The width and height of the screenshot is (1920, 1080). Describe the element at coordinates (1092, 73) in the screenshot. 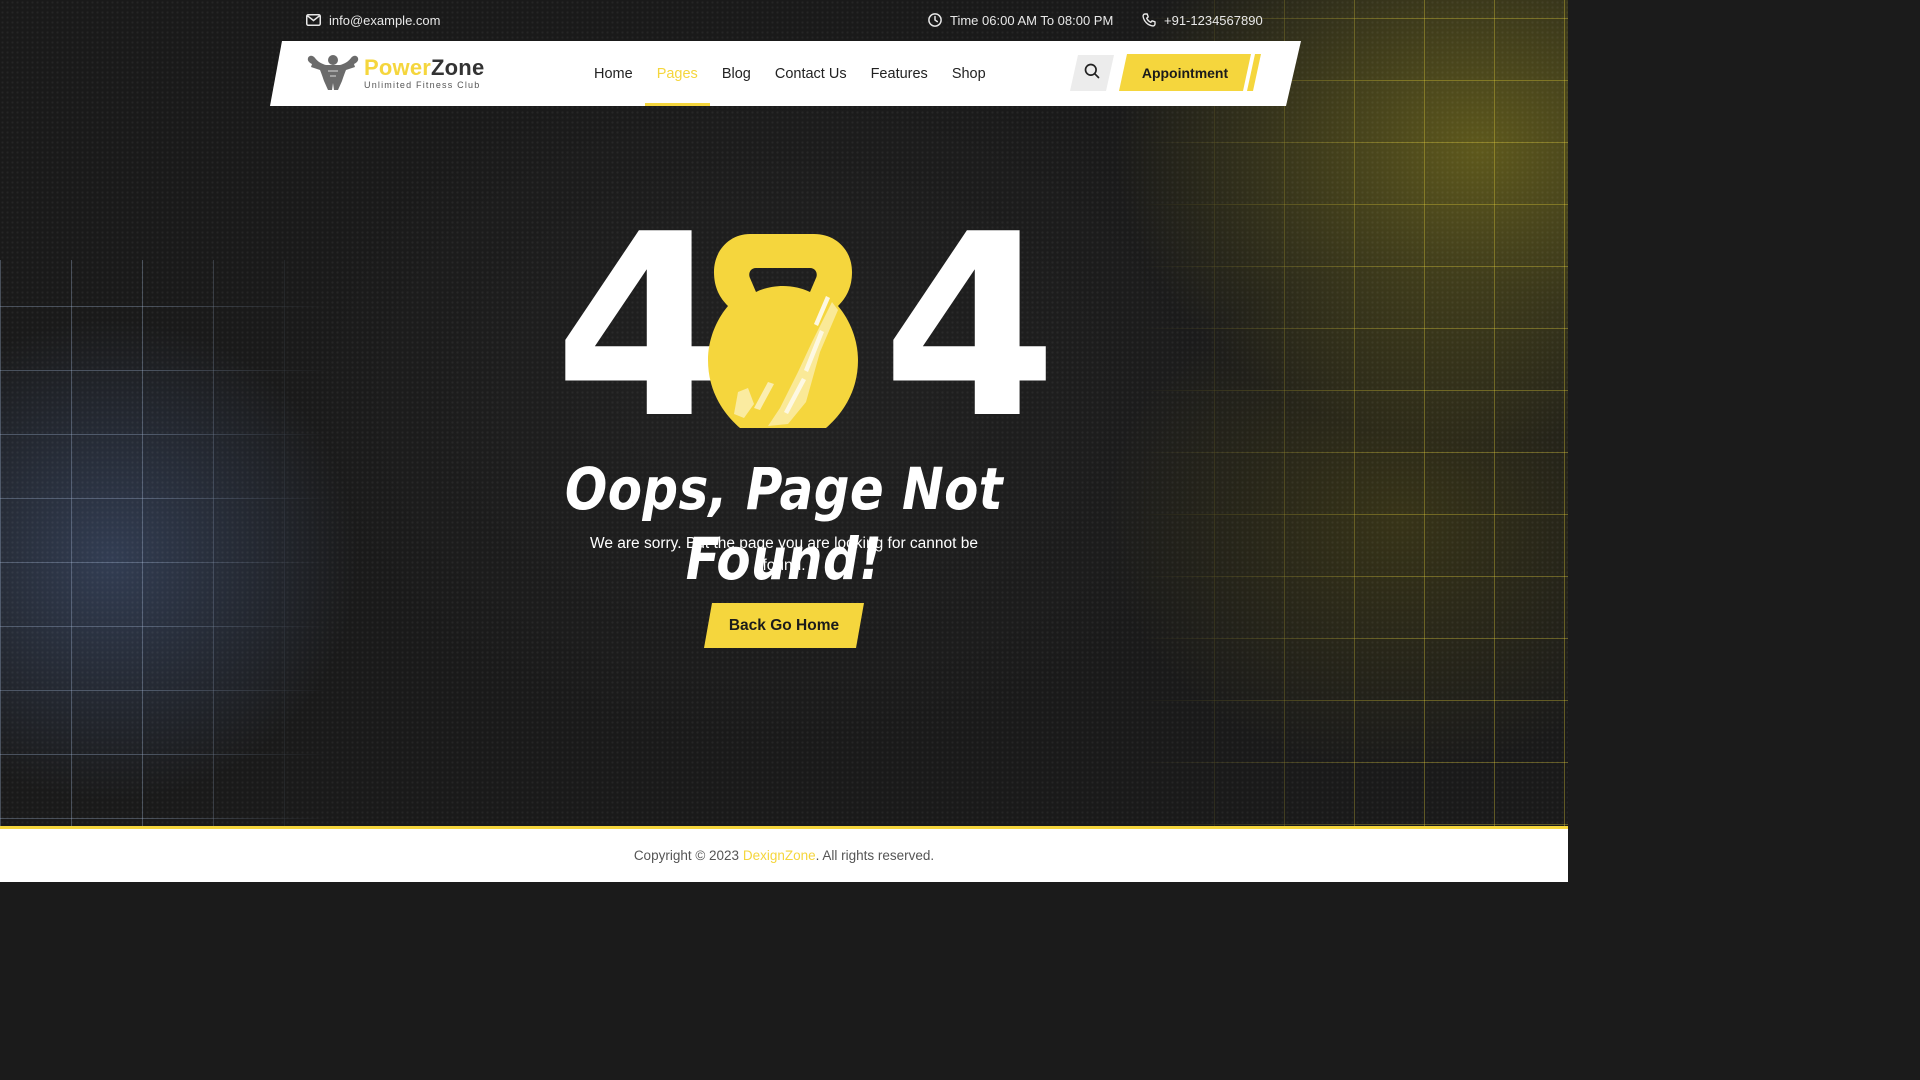

I see `search-icon` at that location.